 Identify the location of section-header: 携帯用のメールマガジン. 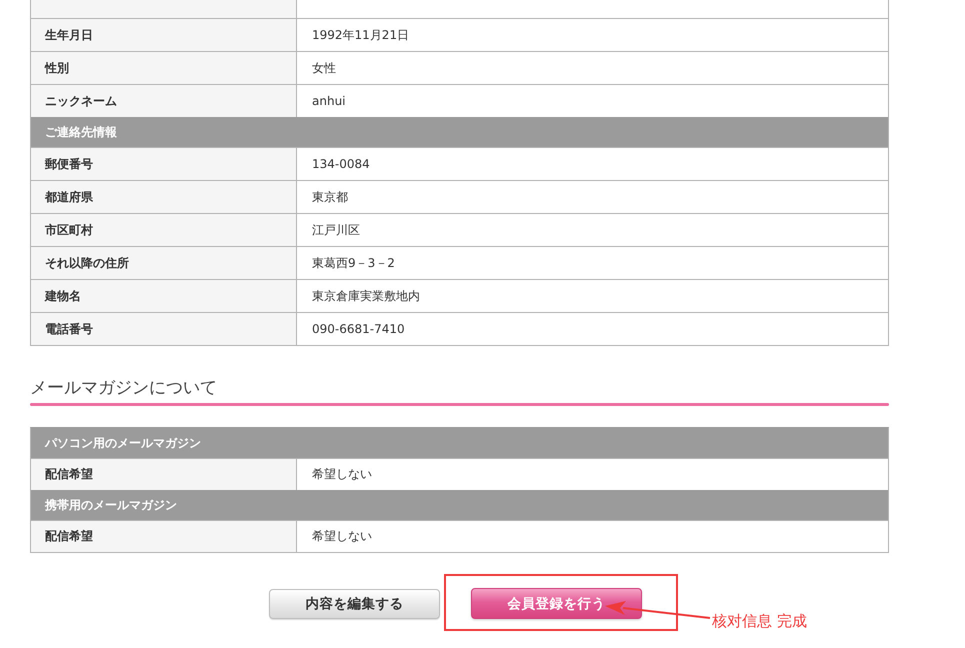
(459, 505).